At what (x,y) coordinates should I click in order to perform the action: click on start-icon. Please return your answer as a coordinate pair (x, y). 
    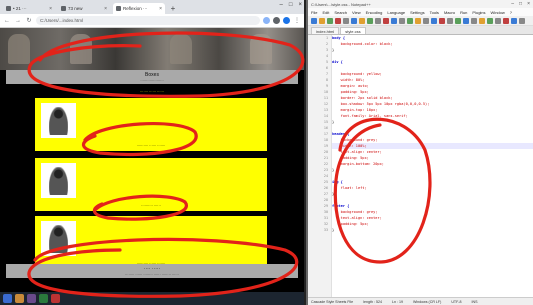
    Looking at the image, I should click on (7, 298).